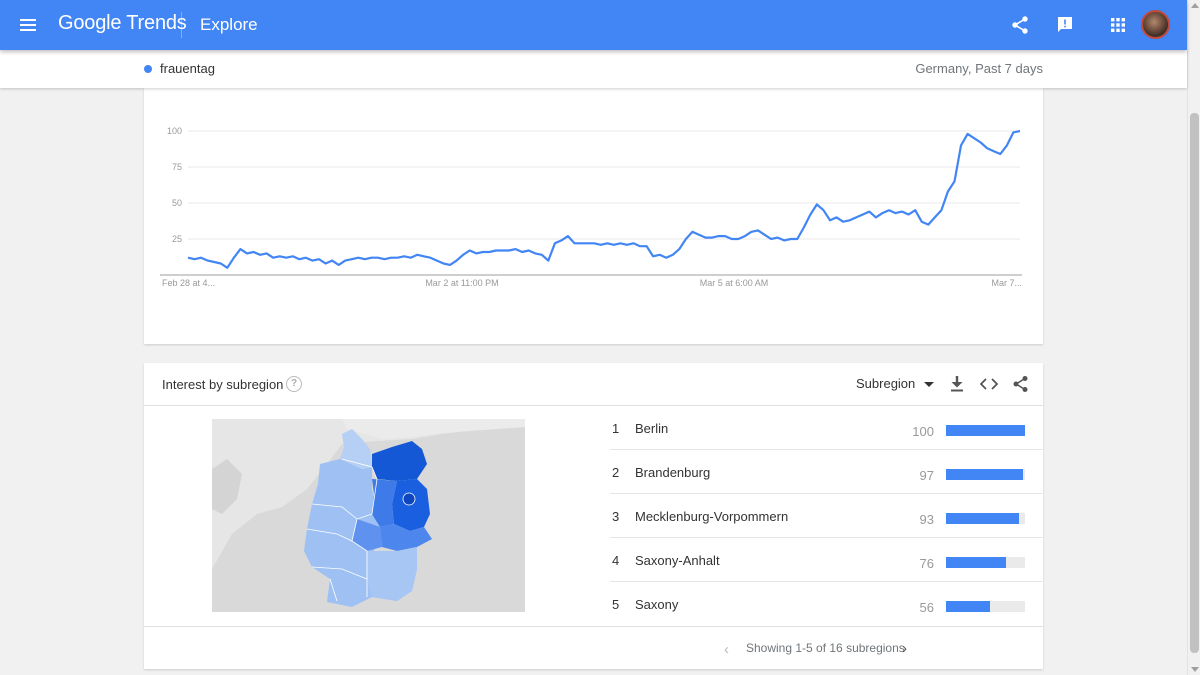  I want to click on page-title: Explore, so click(229, 24).